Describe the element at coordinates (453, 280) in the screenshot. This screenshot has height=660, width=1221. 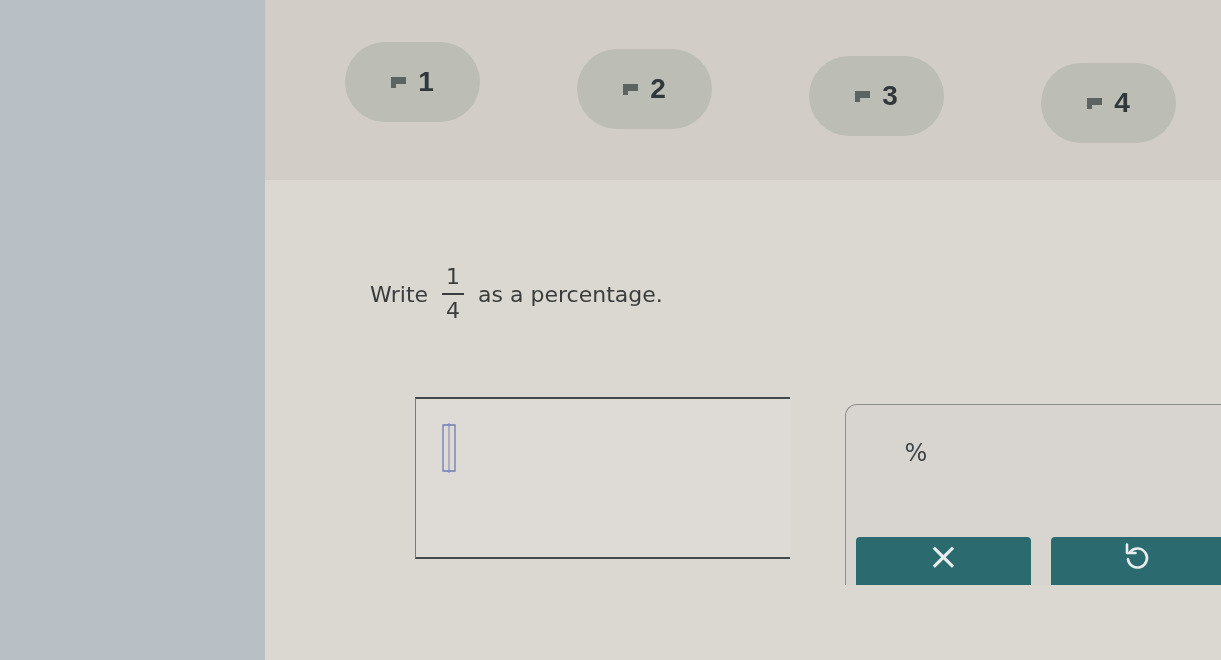
I see `fraction-numerator: 1` at that location.